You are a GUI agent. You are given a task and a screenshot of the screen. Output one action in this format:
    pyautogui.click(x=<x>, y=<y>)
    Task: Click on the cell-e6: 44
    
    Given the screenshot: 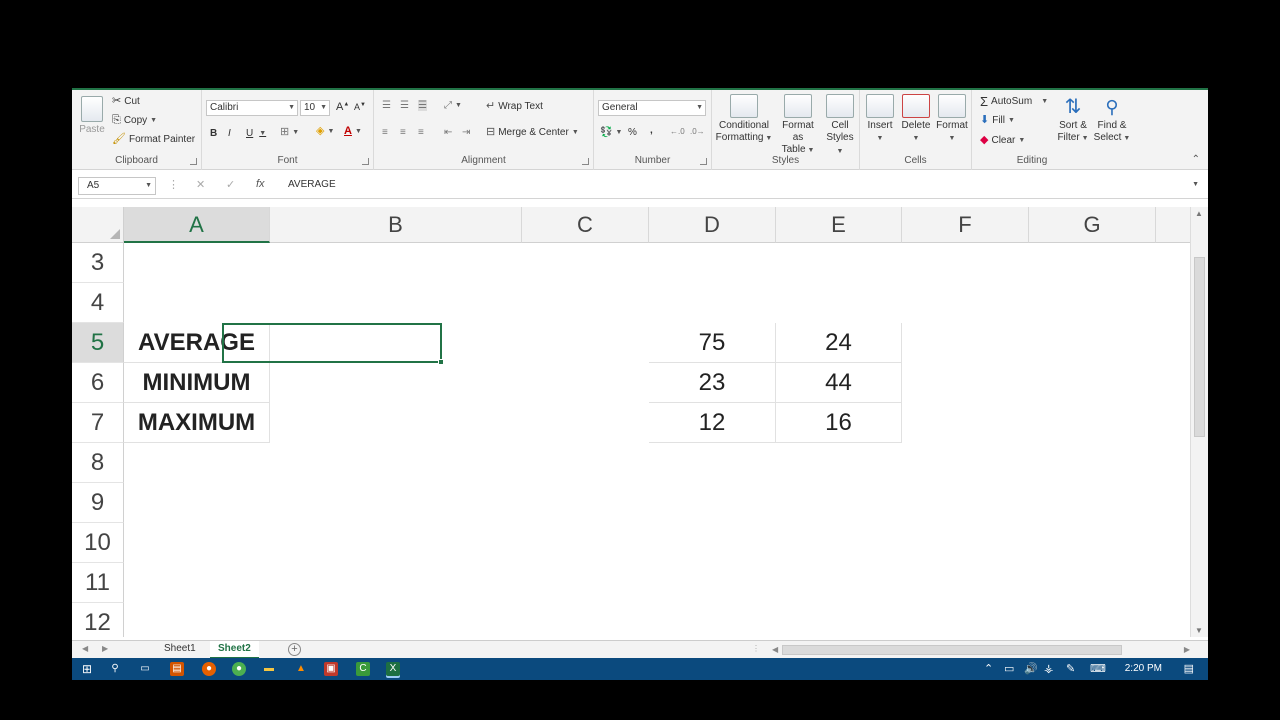 What is the action you would take?
    pyautogui.click(x=839, y=383)
    